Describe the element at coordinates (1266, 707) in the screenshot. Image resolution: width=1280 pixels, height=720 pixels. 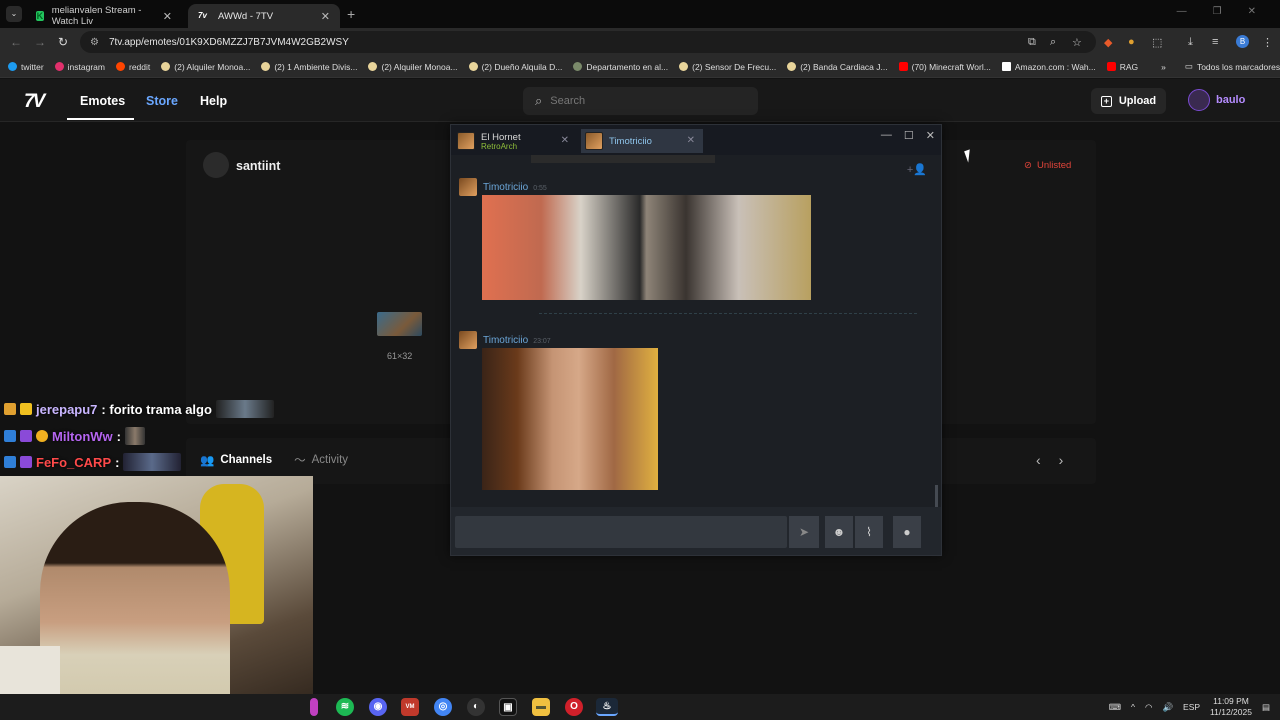
I see `notifications-icon: ▤` at that location.